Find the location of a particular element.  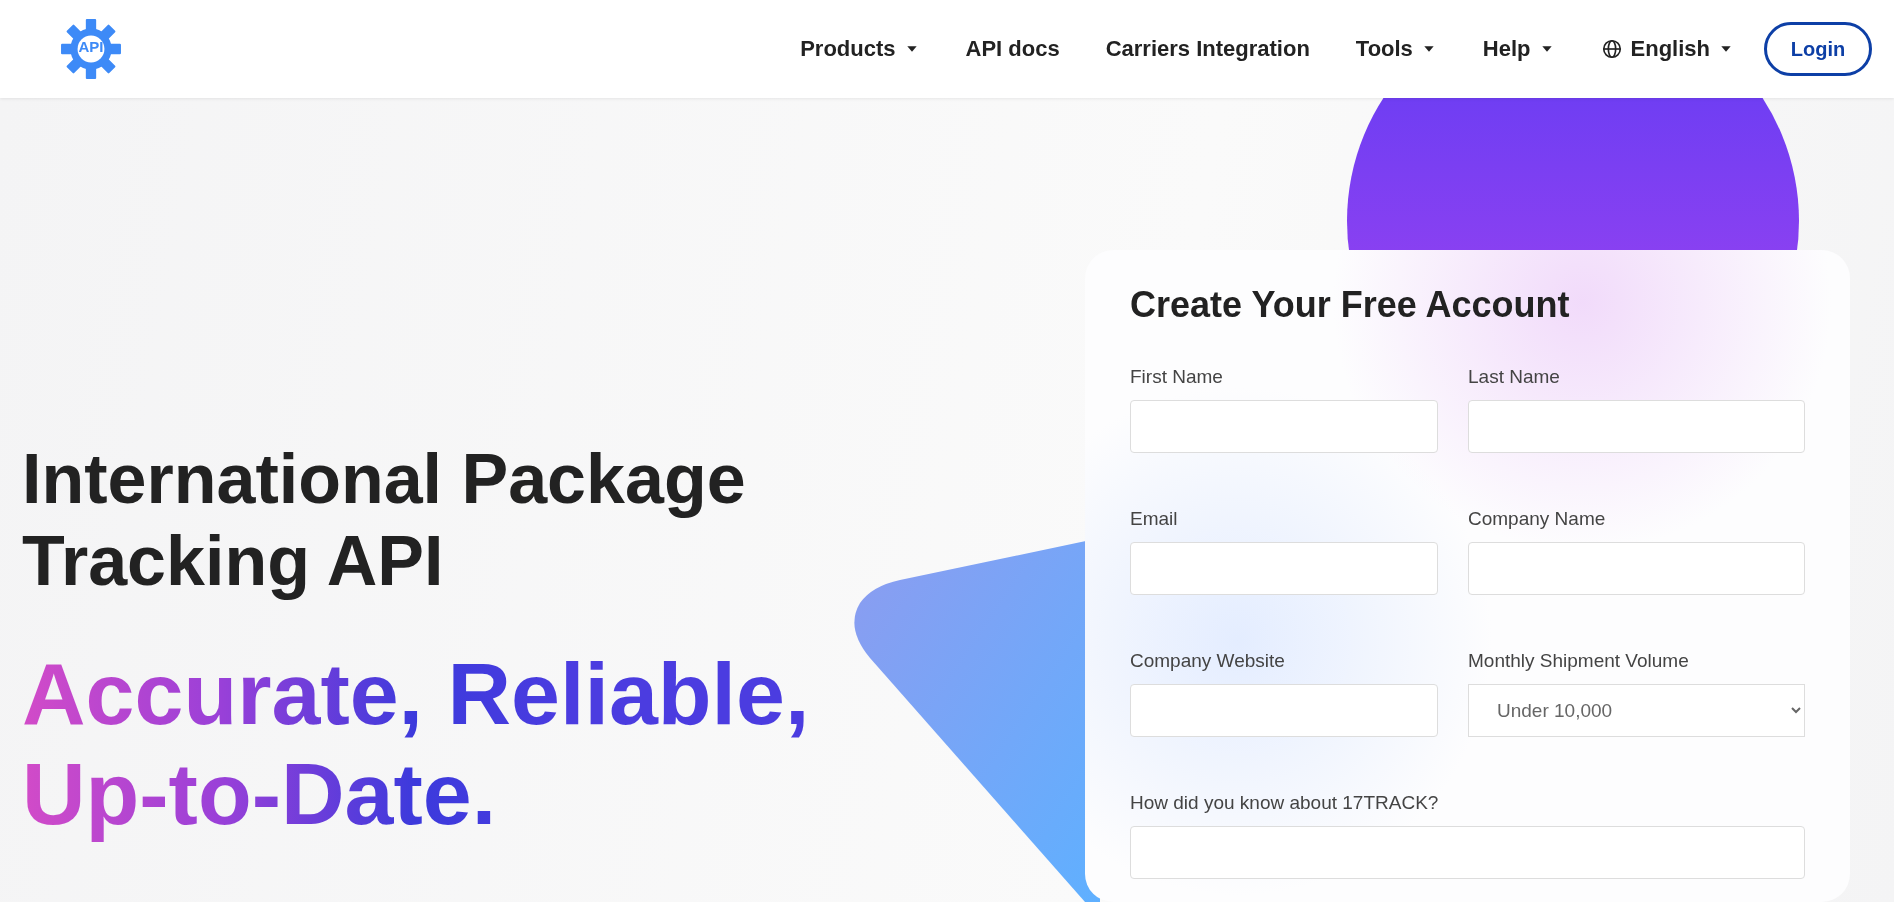

globe-icon is located at coordinates (1611, 49).